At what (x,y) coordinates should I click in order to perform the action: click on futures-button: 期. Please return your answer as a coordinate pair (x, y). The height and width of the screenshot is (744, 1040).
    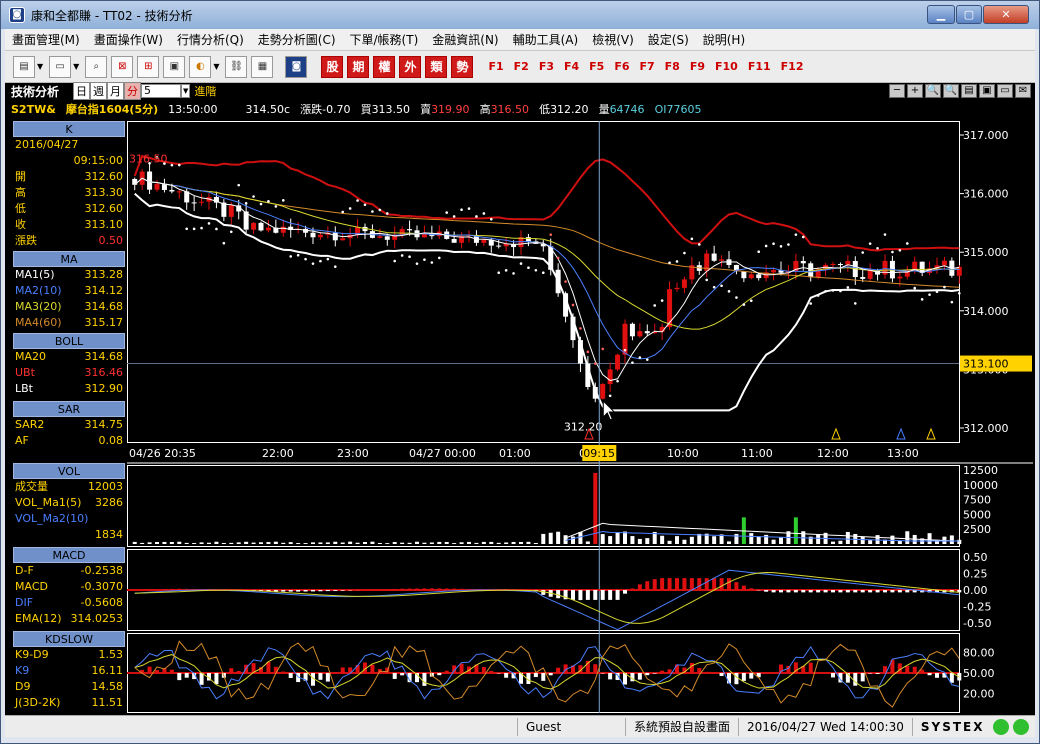
    Looking at the image, I should click on (358, 66).